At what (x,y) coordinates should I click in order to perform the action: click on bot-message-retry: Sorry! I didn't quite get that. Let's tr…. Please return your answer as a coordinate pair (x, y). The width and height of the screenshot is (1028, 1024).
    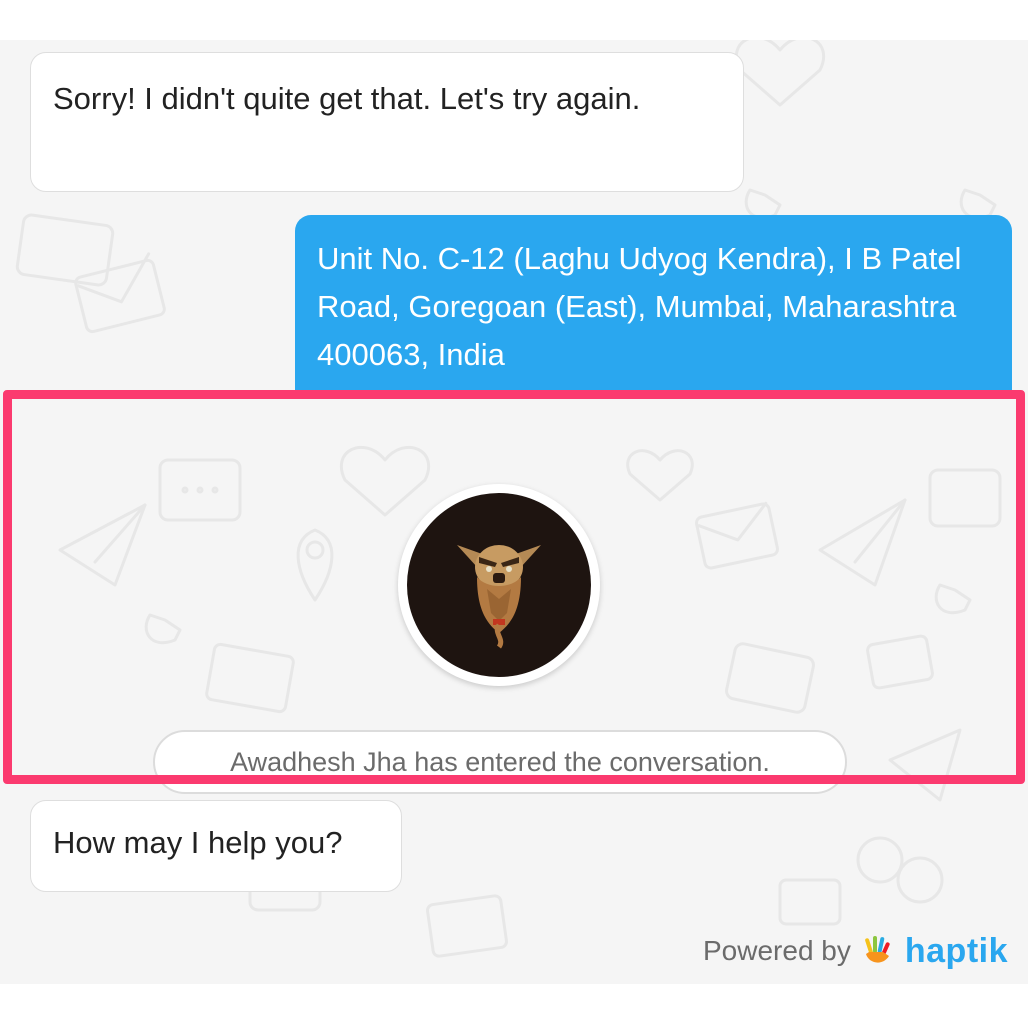
    Looking at the image, I should click on (387, 122).